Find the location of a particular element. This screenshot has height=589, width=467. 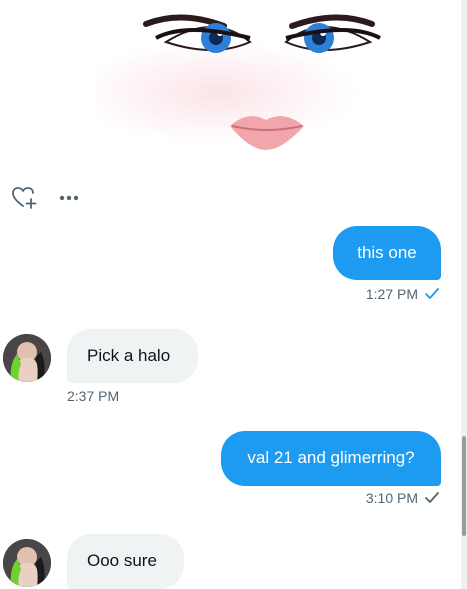

message-text: val 21 and glimerring? is located at coordinates (331, 457).